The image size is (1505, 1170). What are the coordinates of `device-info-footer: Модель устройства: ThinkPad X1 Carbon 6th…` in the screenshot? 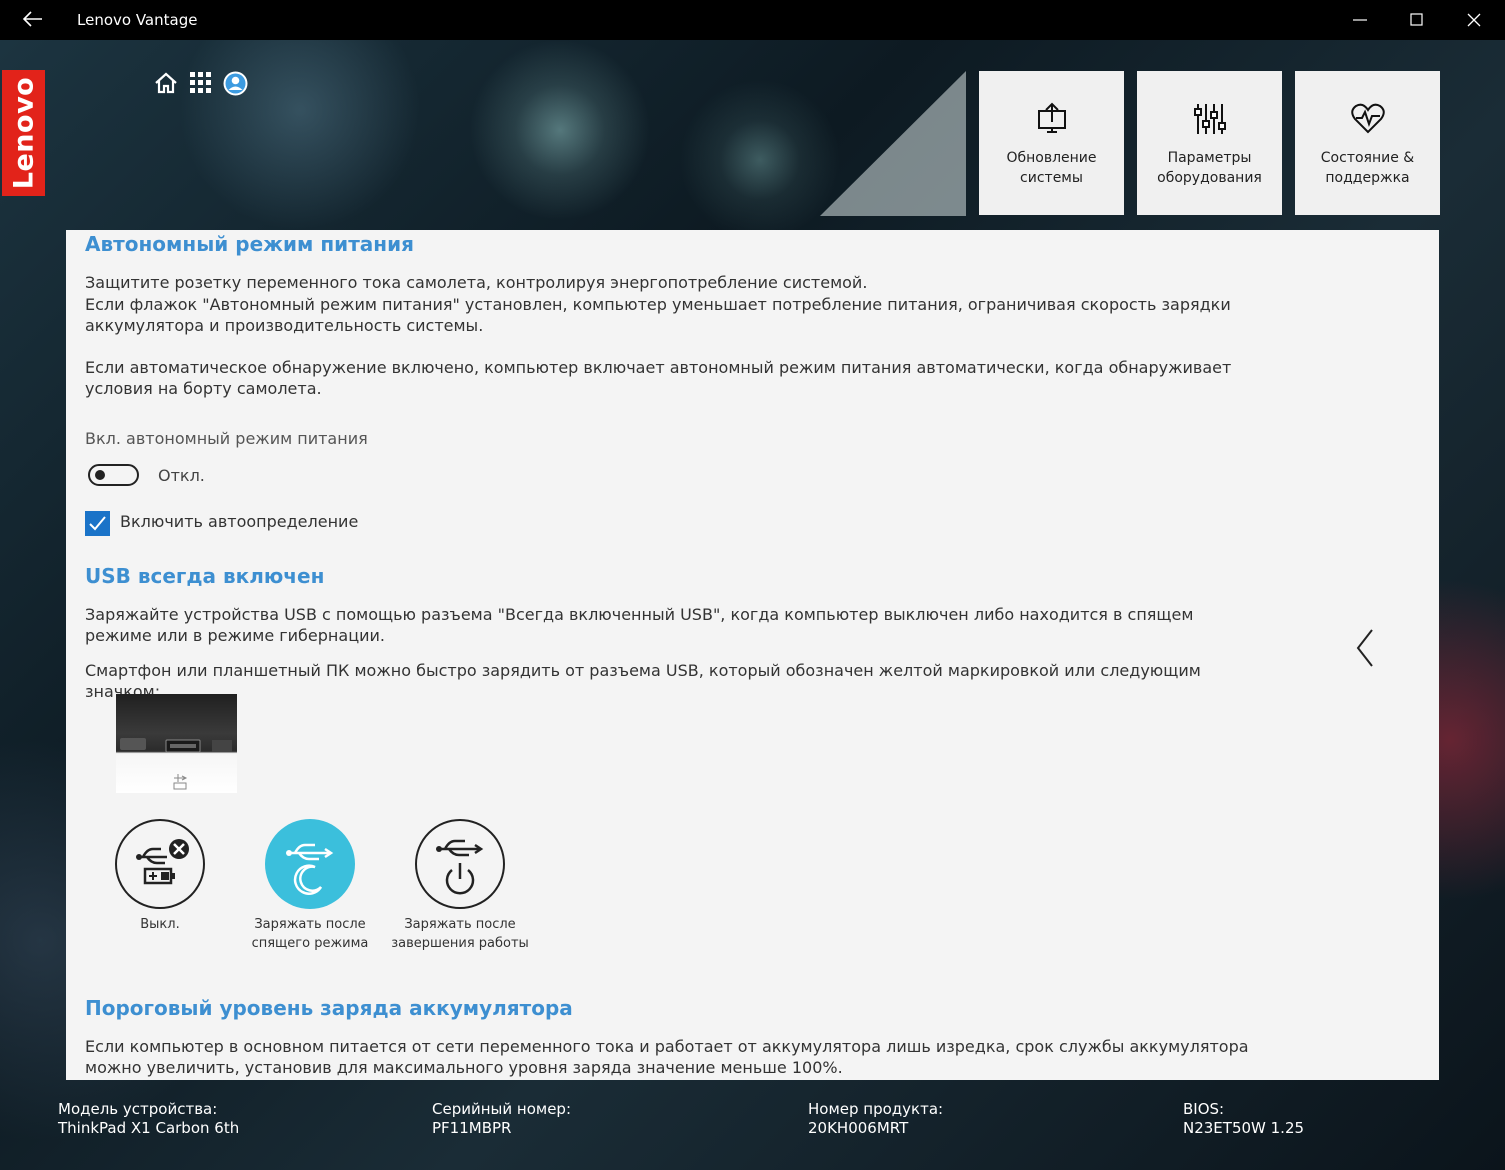 It's located at (752, 1127).